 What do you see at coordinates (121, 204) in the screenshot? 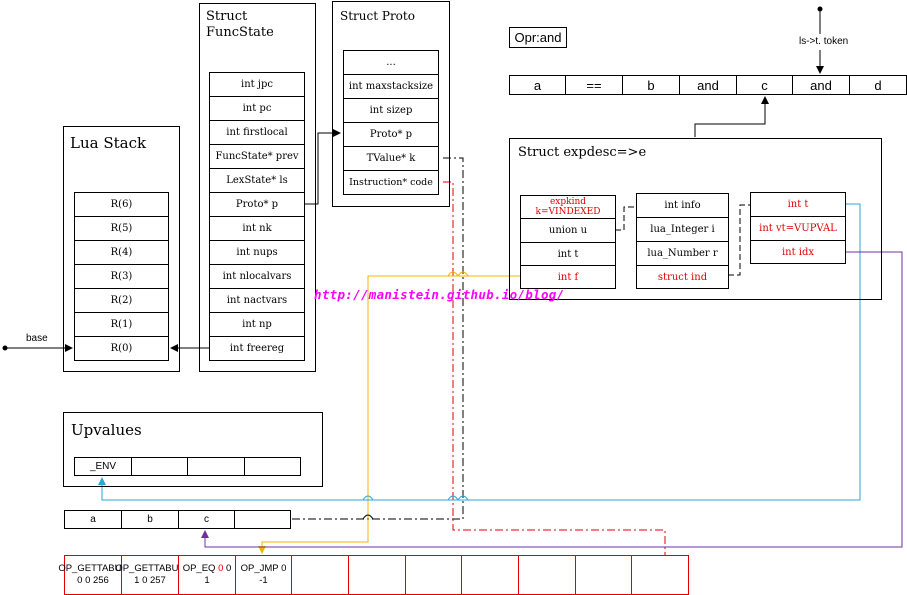
I see `register-6: R(6)` at bounding box center [121, 204].